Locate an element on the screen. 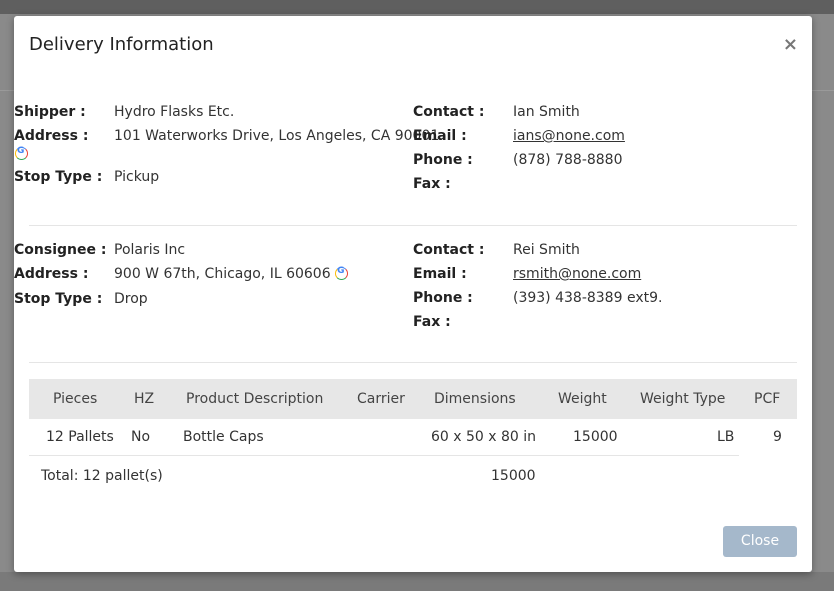 The height and width of the screenshot is (591, 834). shipper-stop-type-label: Stop Type : is located at coordinates (58, 177).